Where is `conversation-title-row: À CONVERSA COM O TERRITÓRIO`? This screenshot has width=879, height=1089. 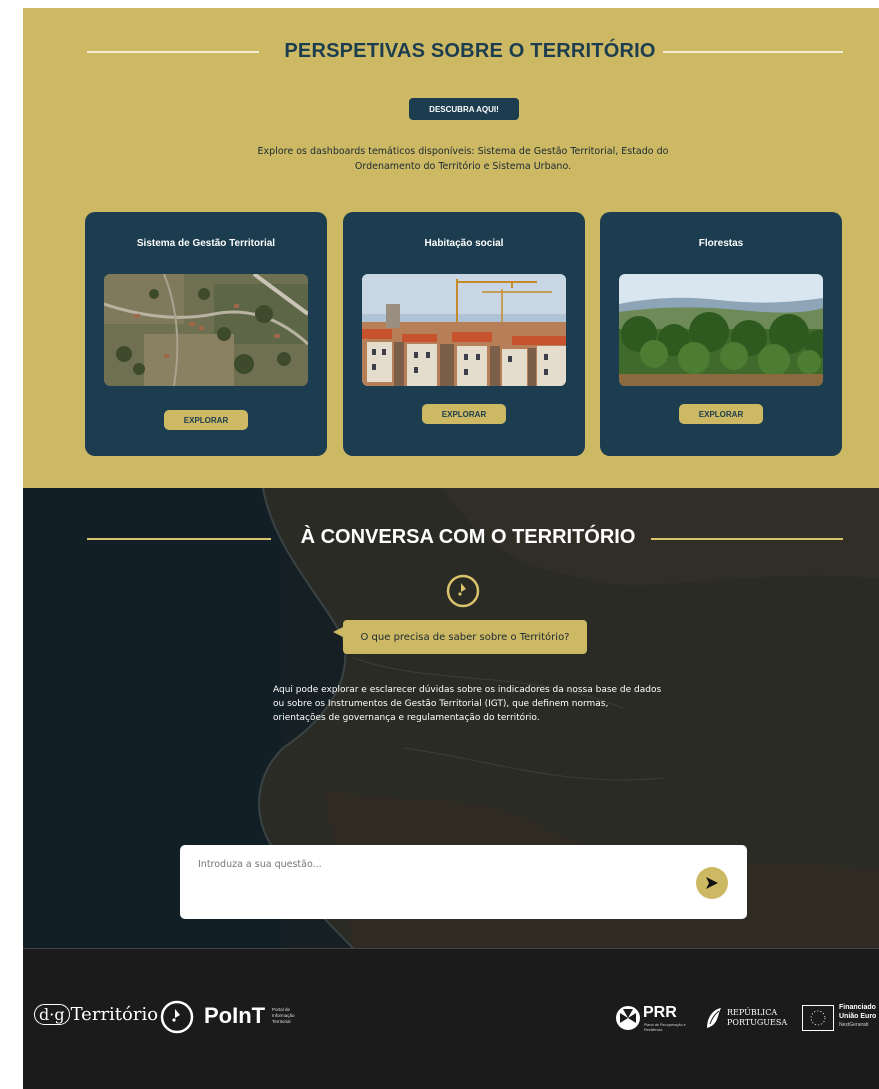 conversation-title-row: À CONVERSA COM O TERRITÓRIO is located at coordinates (465, 538).